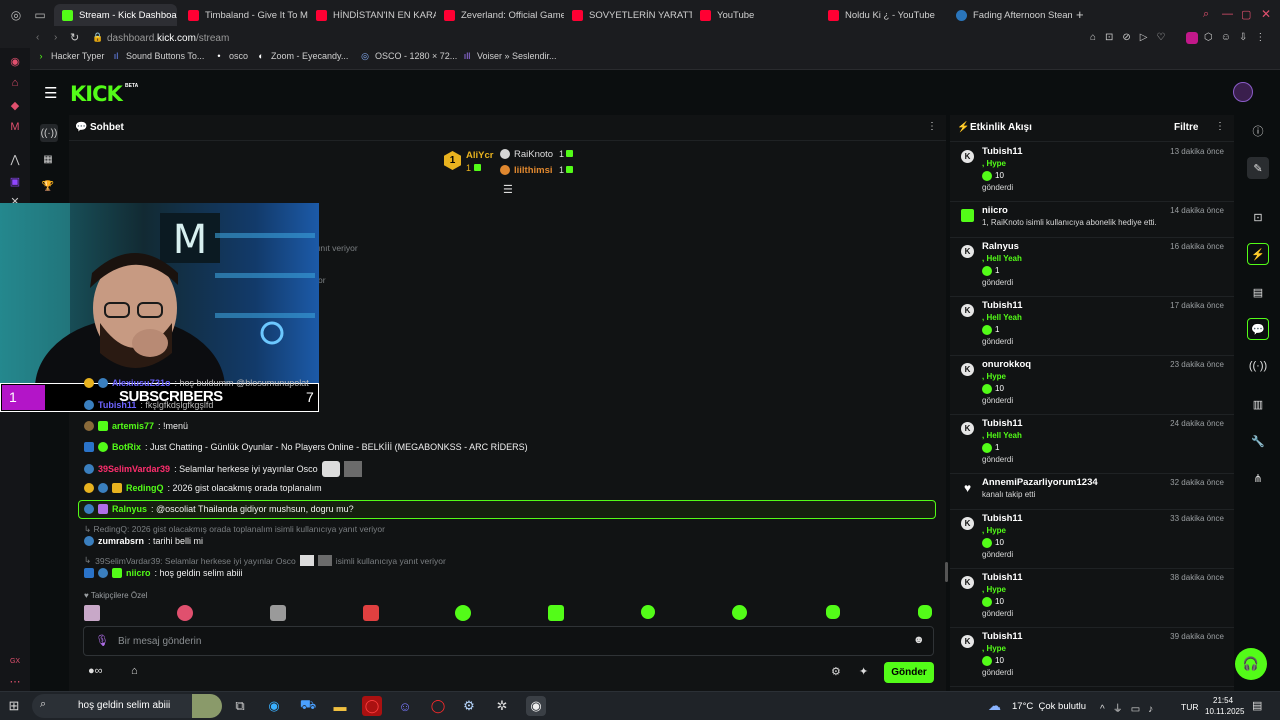 The width and height of the screenshot is (1280, 720). Describe the element at coordinates (1258, 404) in the screenshot. I see `cards-icon: ▥` at that location.